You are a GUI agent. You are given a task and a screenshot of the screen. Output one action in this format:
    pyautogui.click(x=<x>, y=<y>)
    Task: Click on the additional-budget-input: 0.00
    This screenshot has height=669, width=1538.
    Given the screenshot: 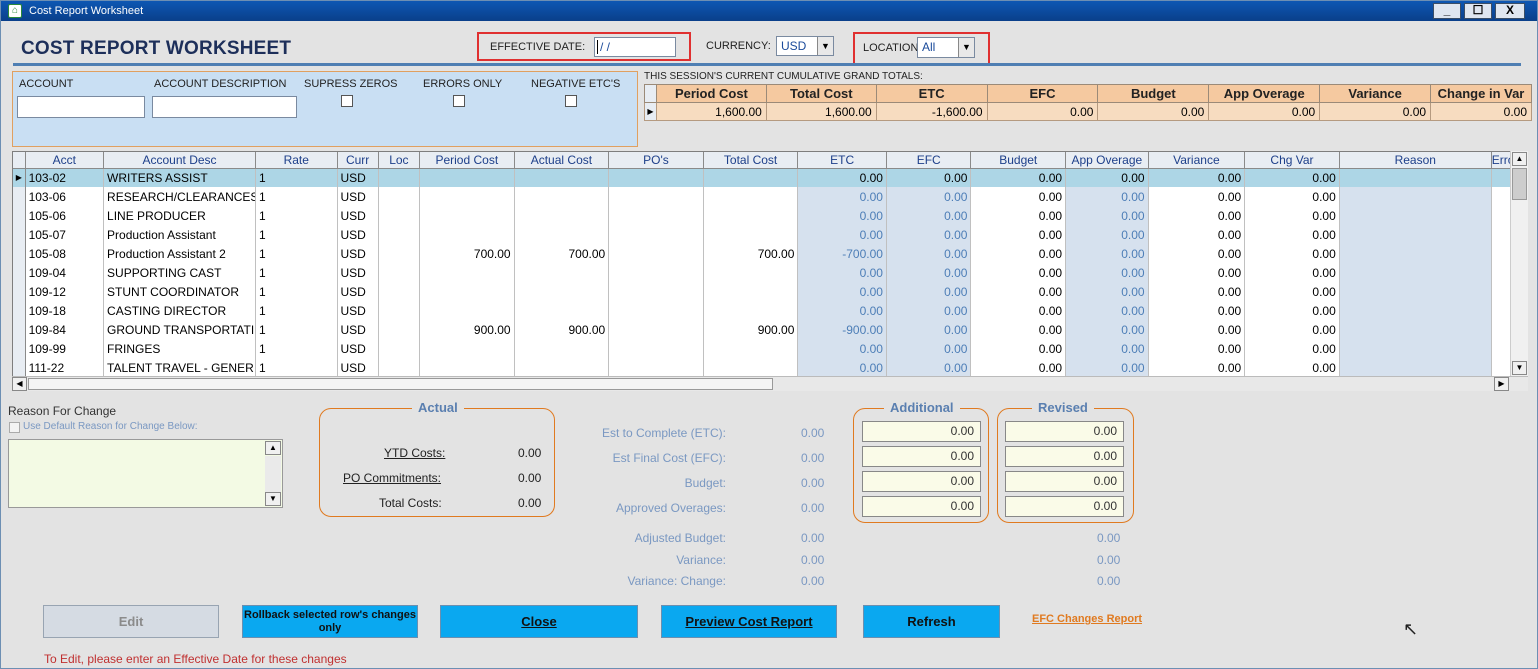 What is the action you would take?
    pyautogui.click(x=921, y=481)
    